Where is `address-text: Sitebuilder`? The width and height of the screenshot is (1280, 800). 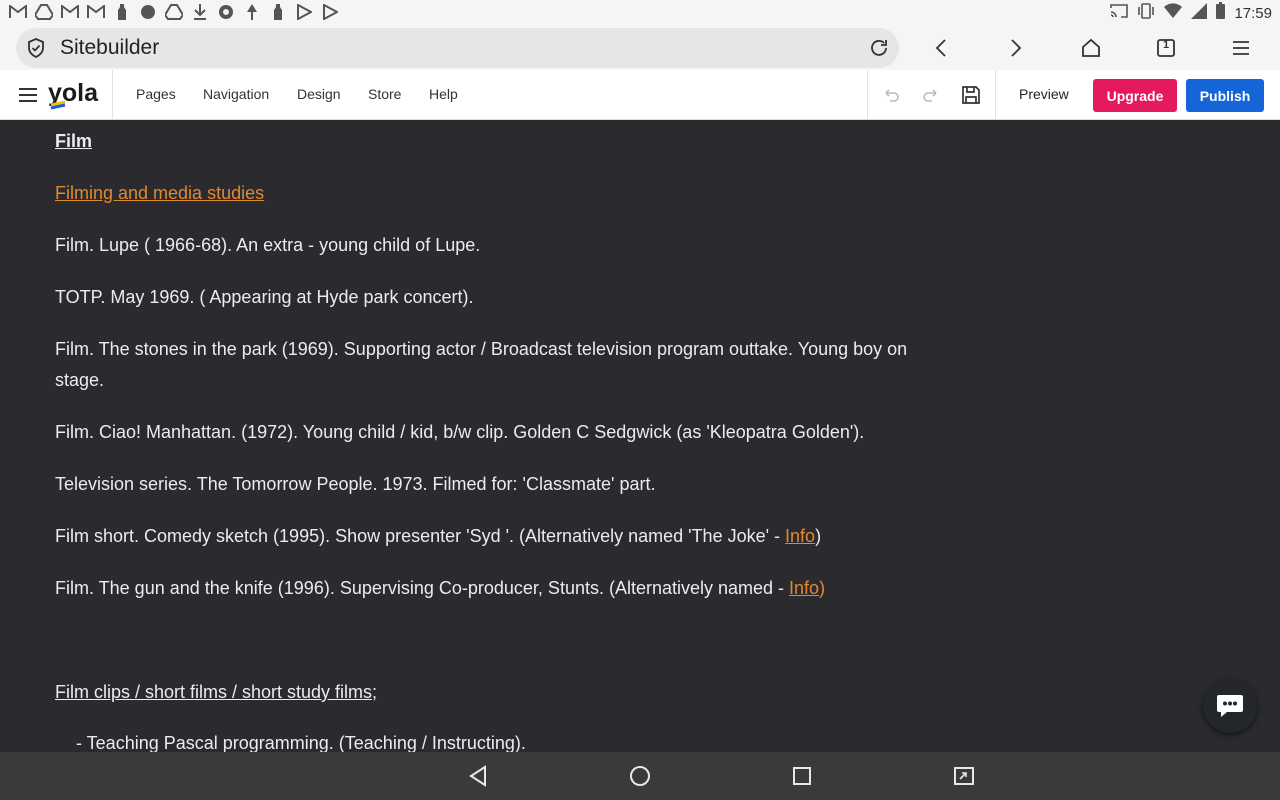 address-text: Sitebuilder is located at coordinates (109, 48).